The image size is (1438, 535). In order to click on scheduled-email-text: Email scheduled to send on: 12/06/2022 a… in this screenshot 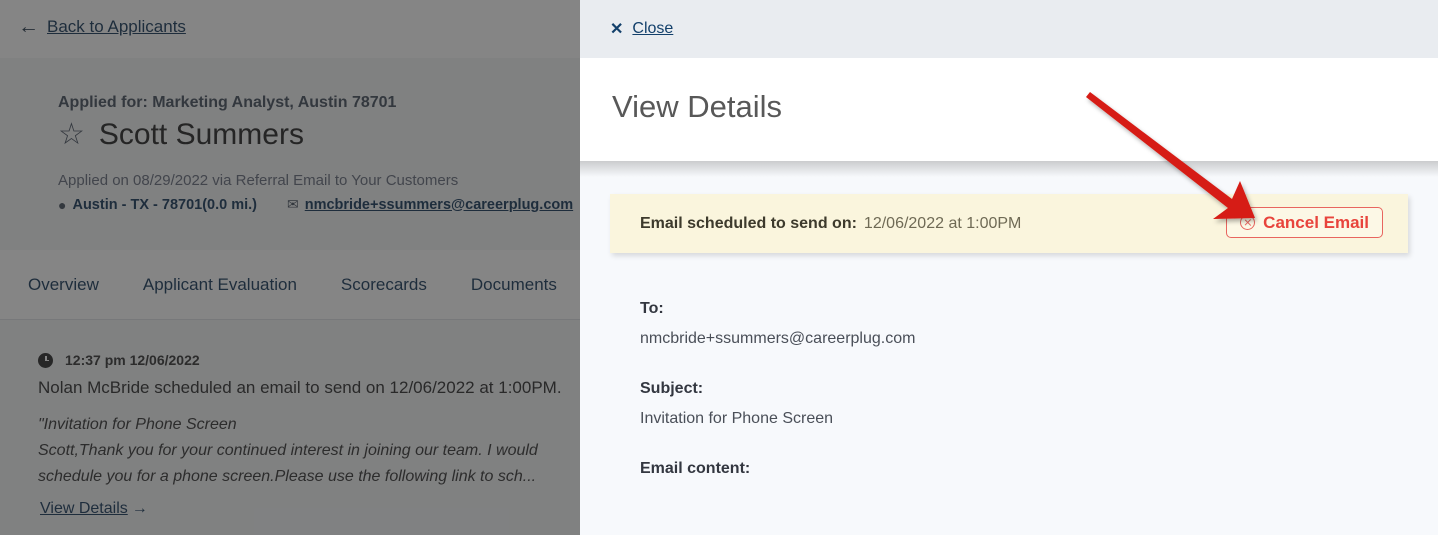, I will do `click(830, 223)`.